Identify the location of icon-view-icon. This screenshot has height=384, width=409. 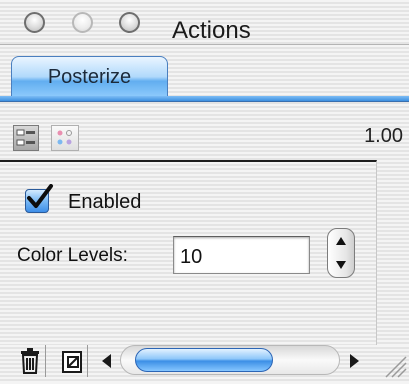
(65, 138).